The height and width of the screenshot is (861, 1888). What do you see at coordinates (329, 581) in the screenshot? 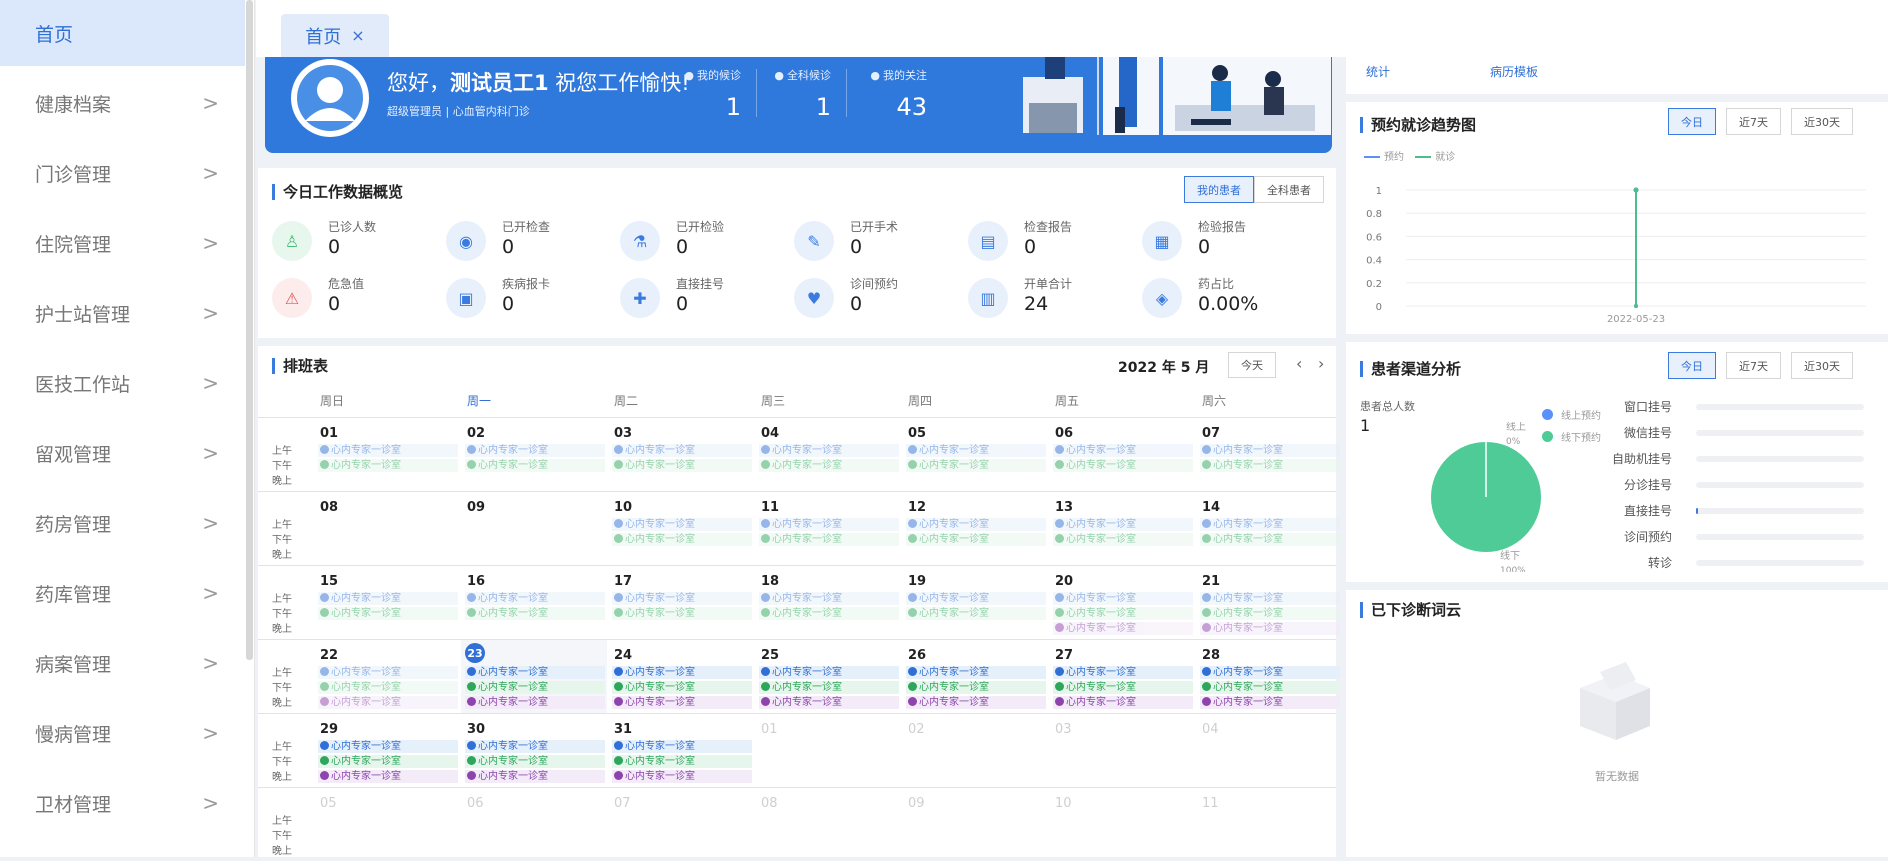
I see `calendar-day: 15` at bounding box center [329, 581].